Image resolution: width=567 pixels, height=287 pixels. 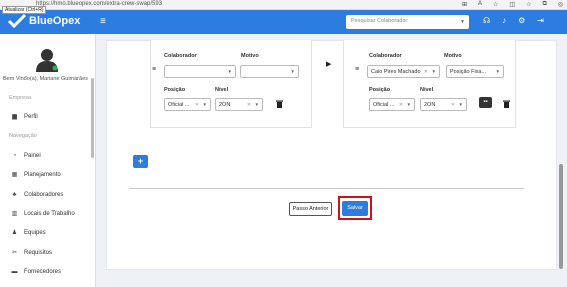 I want to click on browser-icons: ⊞ A ☆ ◫ ☆ ⧉ ◎, so click(x=512, y=4).